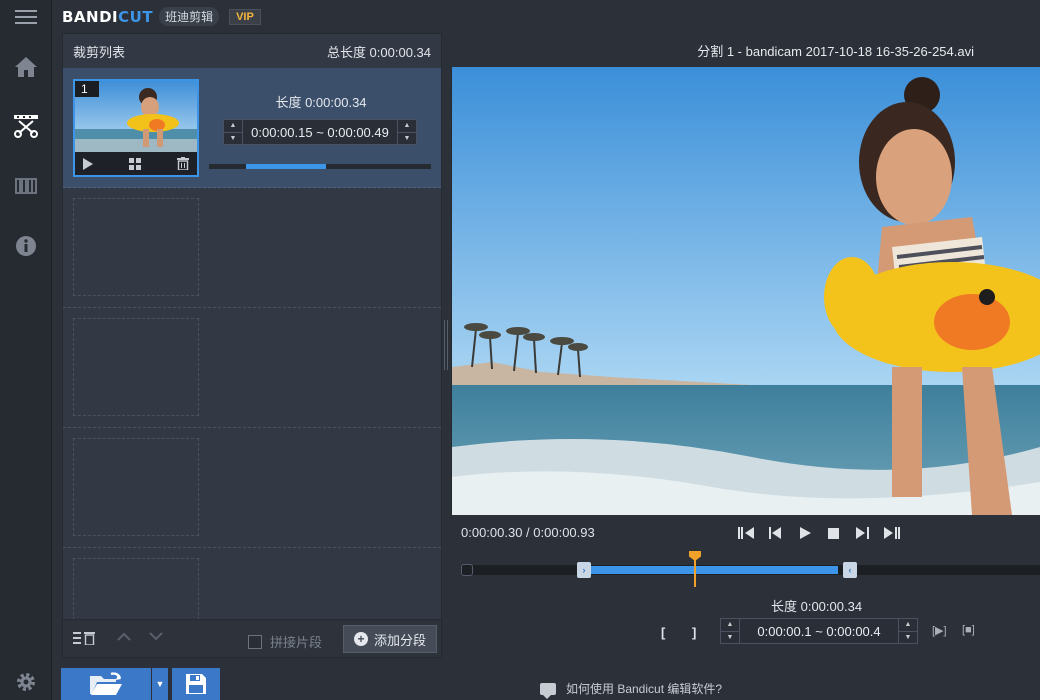 This screenshot has width=1040, height=700. I want to click on segment-list-header: 裁剪列表 总长度 0:00:00.34, so click(252, 51).